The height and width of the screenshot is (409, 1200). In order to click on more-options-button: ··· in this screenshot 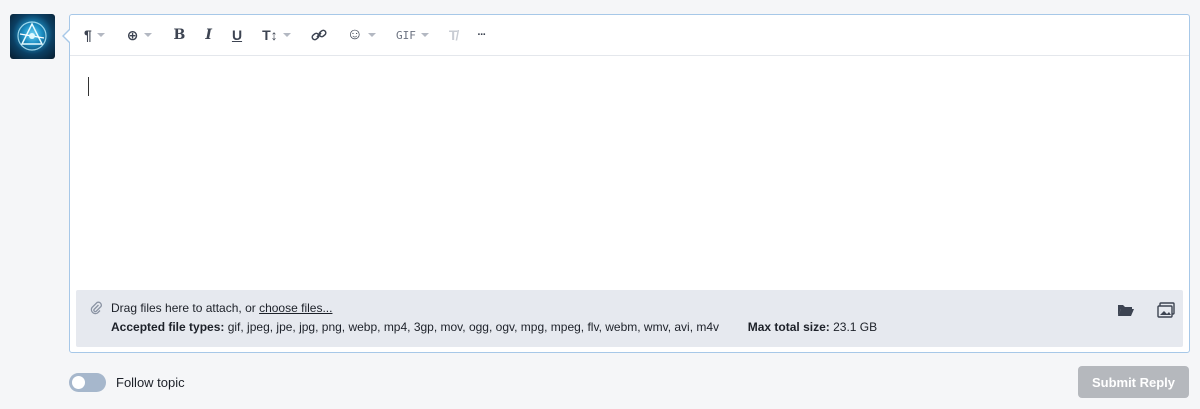, I will do `click(481, 35)`.